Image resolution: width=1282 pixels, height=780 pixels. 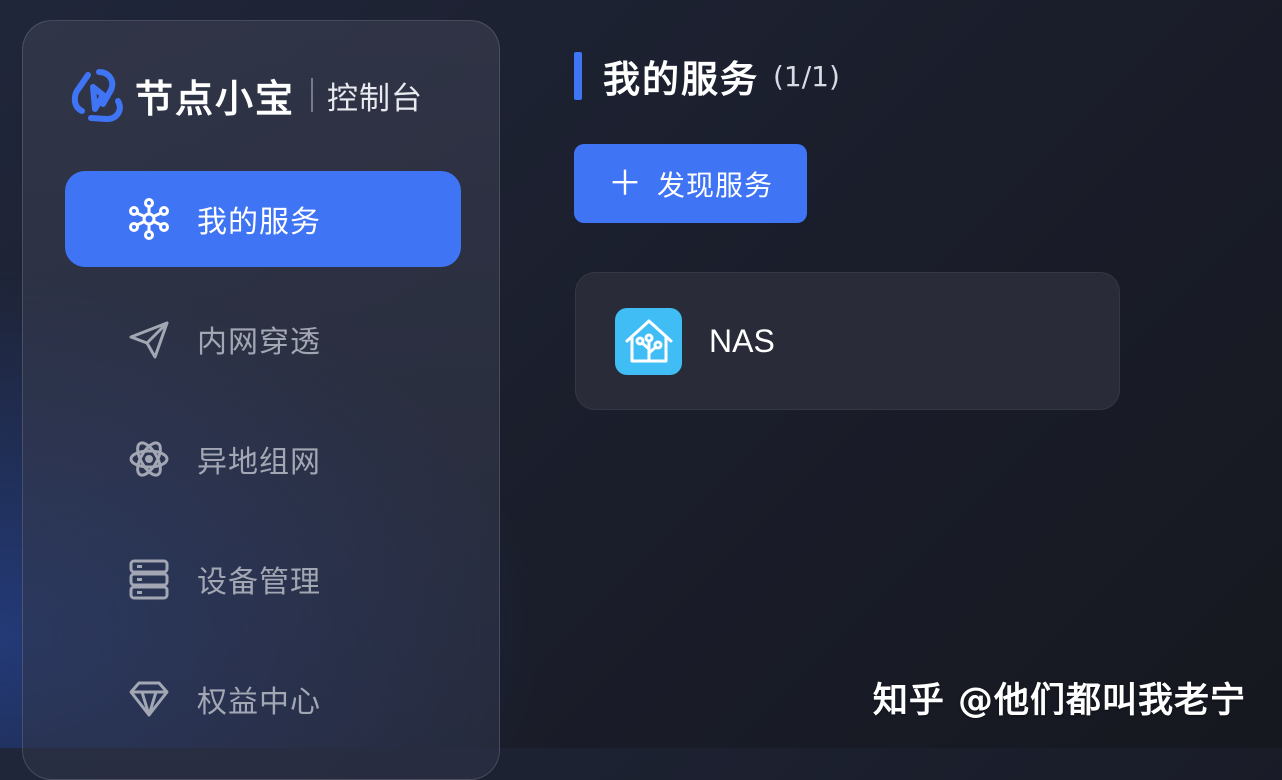 I want to click on sidebar-item-label: 异地组网, so click(x=259, y=462).